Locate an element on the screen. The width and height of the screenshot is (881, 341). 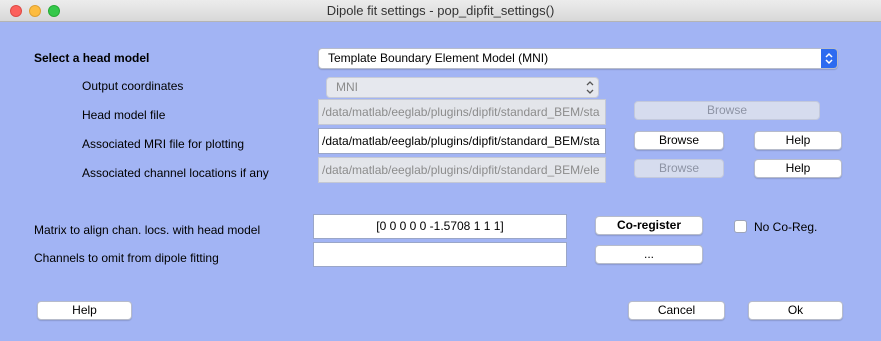
help-button: Help is located at coordinates (84, 310).